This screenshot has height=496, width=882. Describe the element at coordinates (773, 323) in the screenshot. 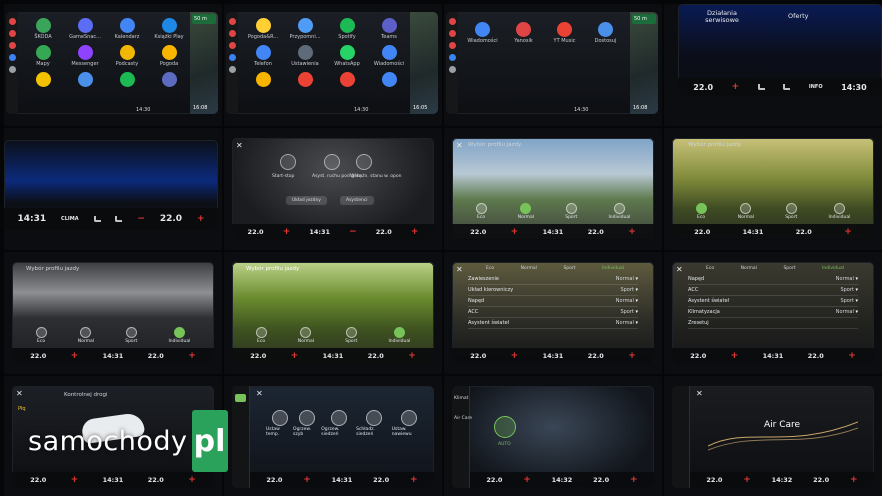

I see `settings-row: Zresetuj` at that location.